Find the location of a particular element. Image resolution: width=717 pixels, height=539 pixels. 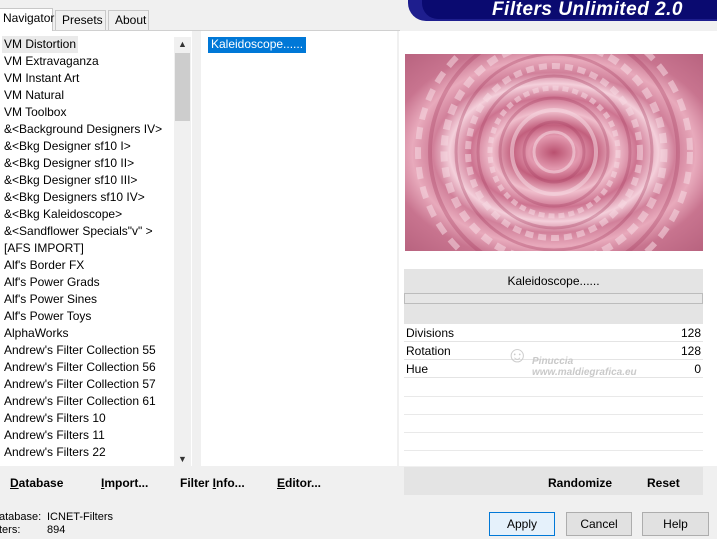

scroll-thumb is located at coordinates (182, 87).